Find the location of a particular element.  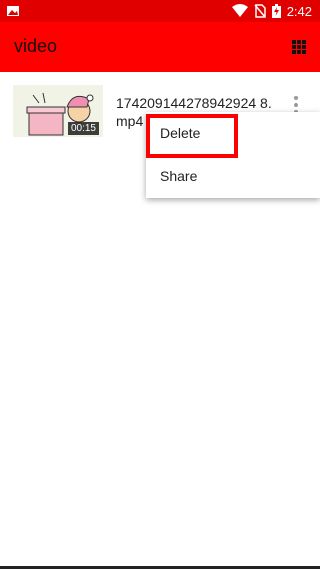

menu-item-label: Share is located at coordinates (179, 176).